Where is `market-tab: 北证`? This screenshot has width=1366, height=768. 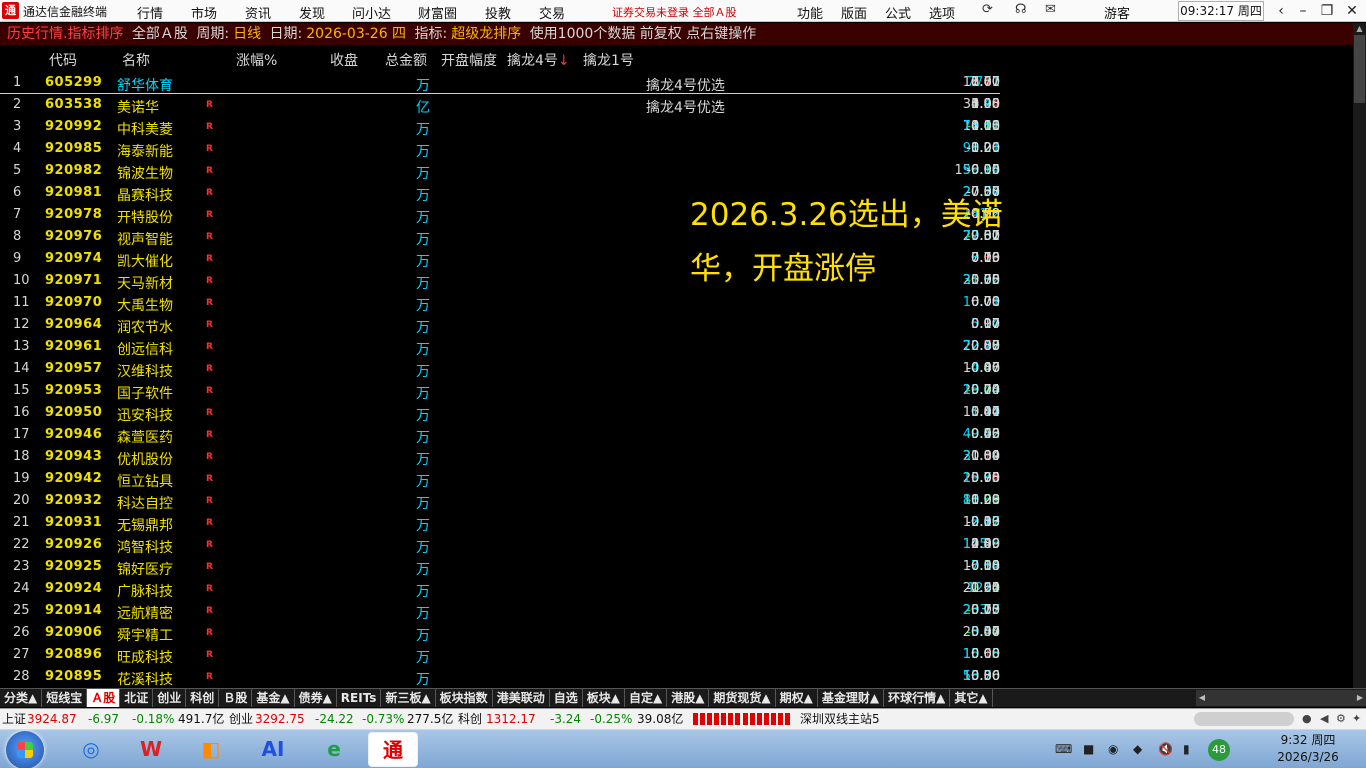 market-tab: 北证 is located at coordinates (137, 698).